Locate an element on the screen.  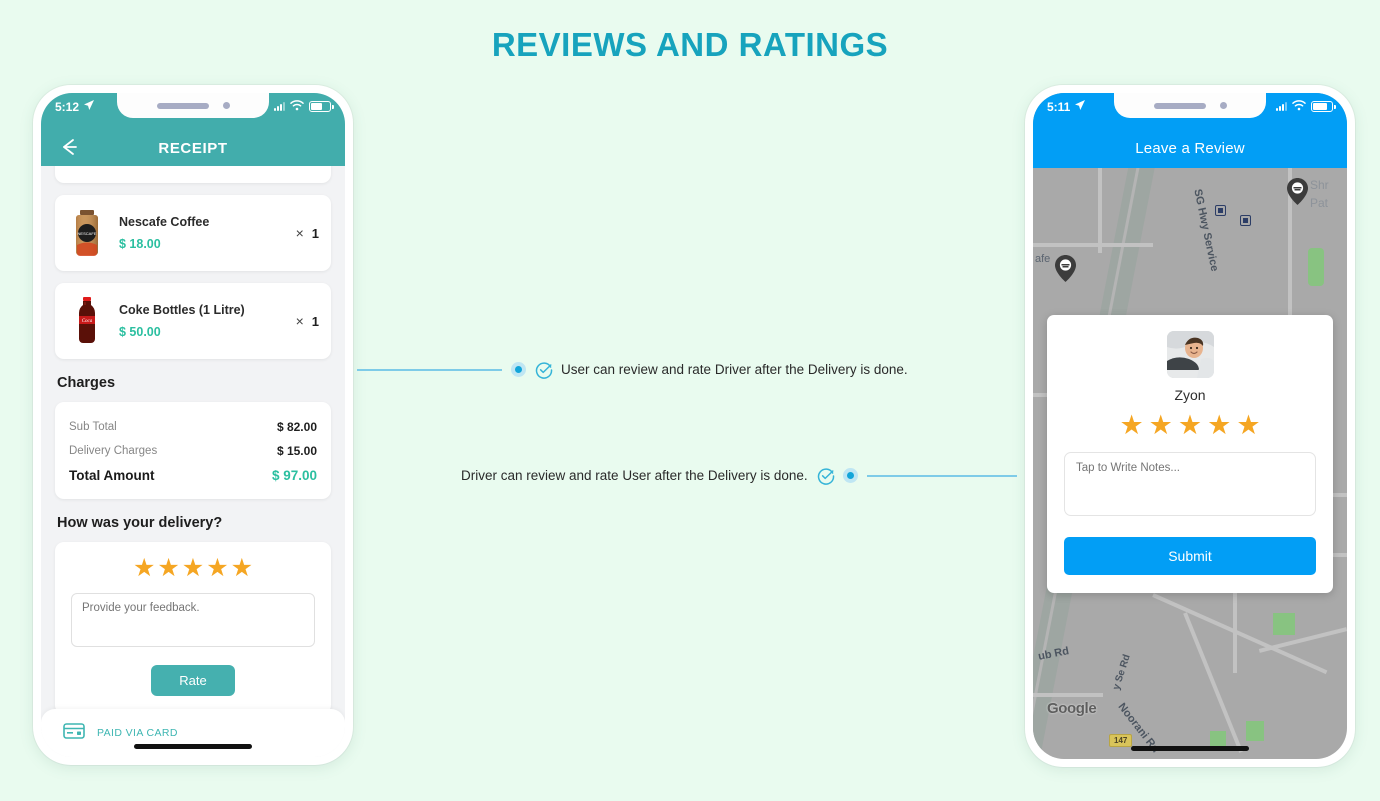
driver-avatar-photo is located at coordinates (1190, 354).